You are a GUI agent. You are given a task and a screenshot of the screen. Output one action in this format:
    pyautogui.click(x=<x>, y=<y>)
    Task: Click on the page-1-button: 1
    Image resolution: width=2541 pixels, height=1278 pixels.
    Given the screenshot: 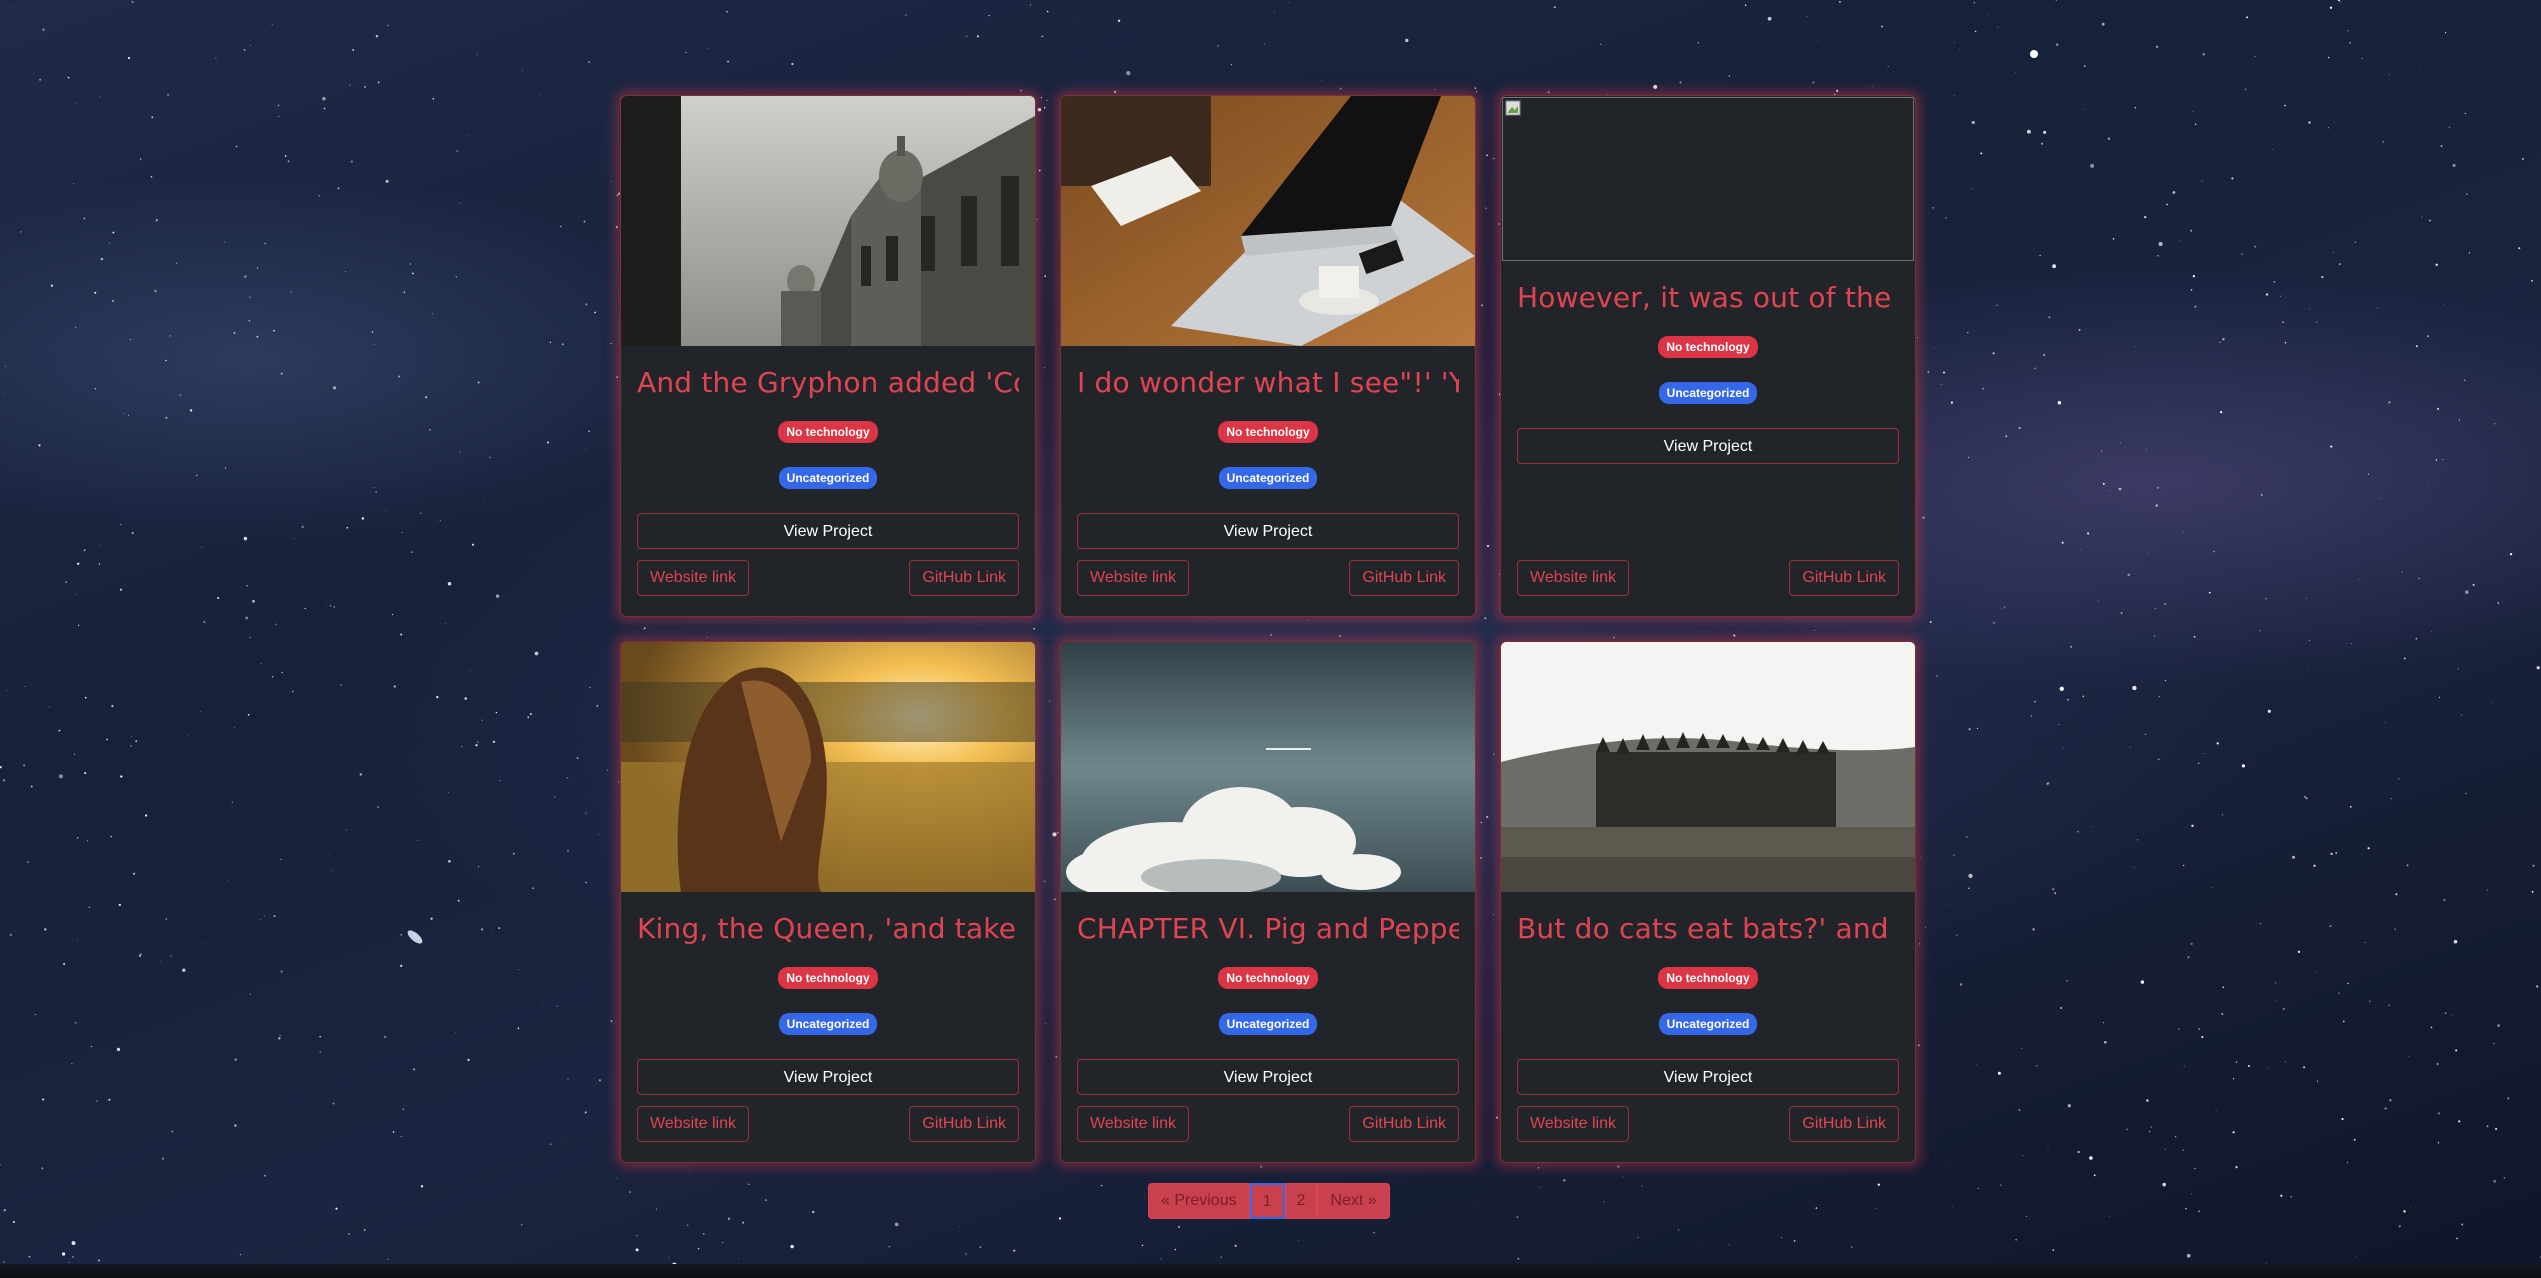 What is the action you would take?
    pyautogui.click(x=1267, y=1201)
    